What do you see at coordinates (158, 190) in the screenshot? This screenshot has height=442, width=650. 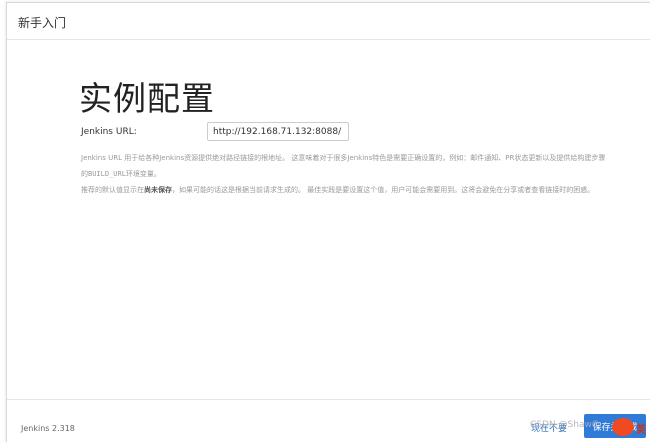 I see `not-saved-emphasis: 尚未保存` at bounding box center [158, 190].